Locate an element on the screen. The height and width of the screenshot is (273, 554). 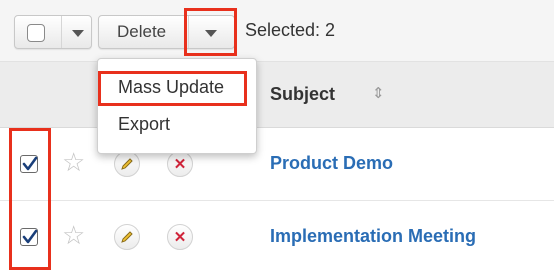
delete-button-label: Delete is located at coordinates (141, 32).